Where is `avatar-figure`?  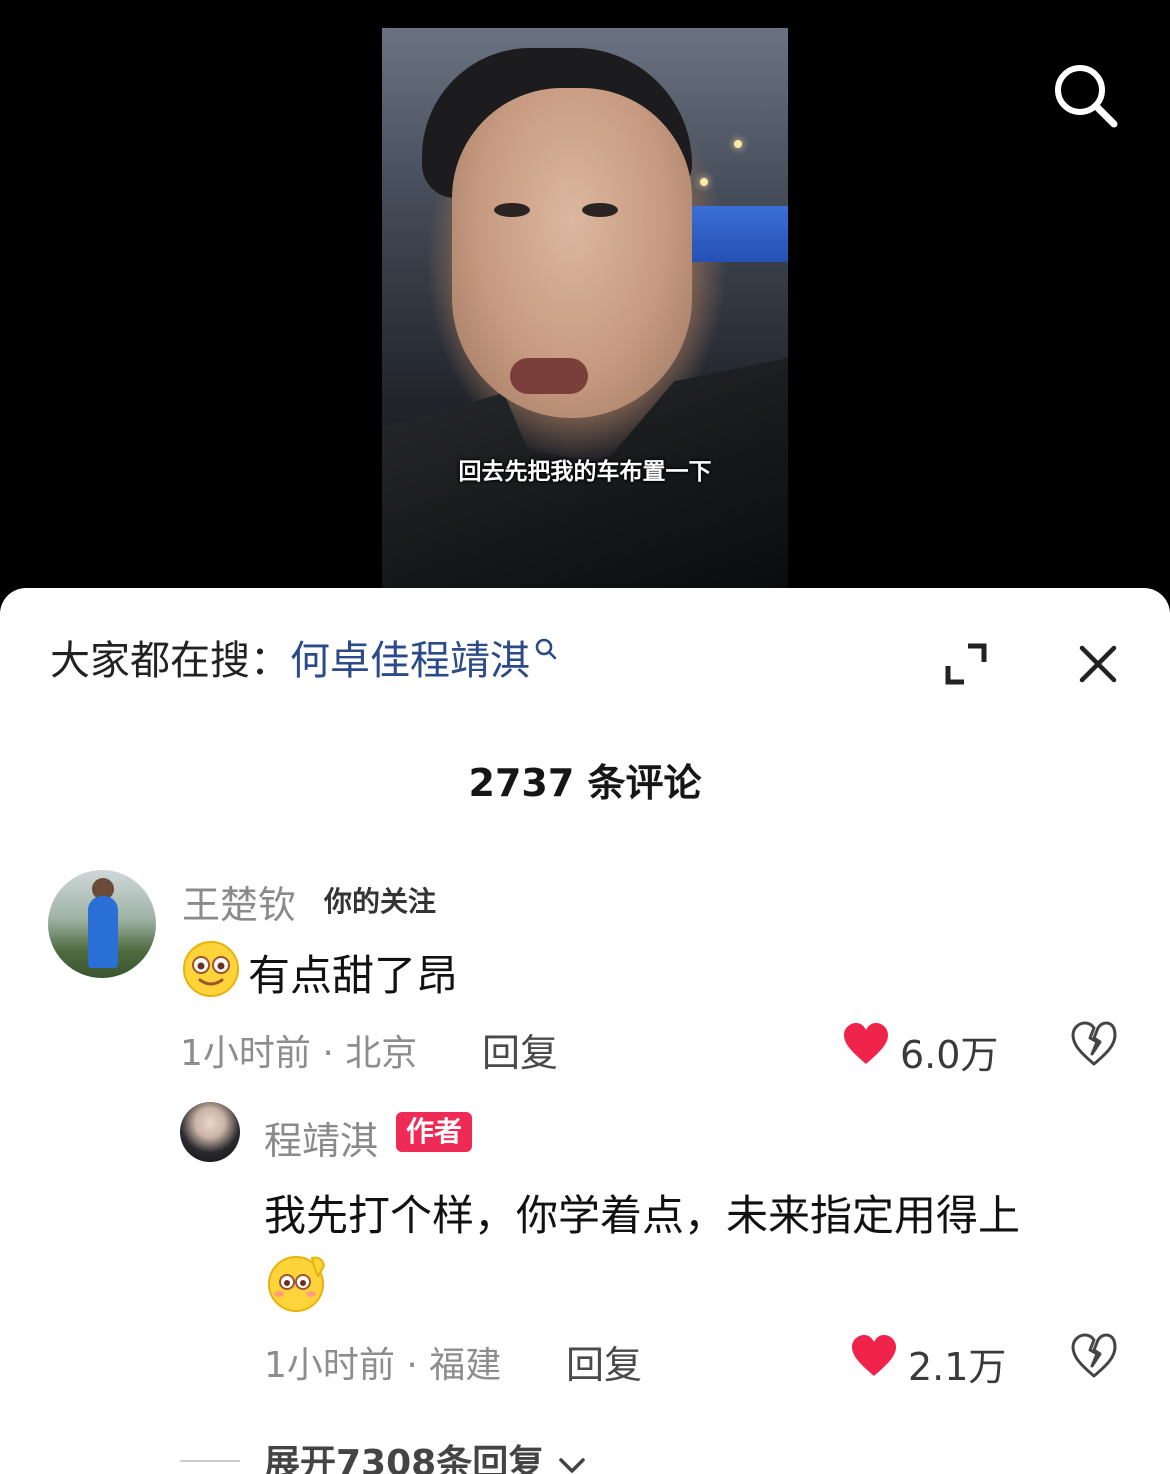 avatar-figure is located at coordinates (103, 932).